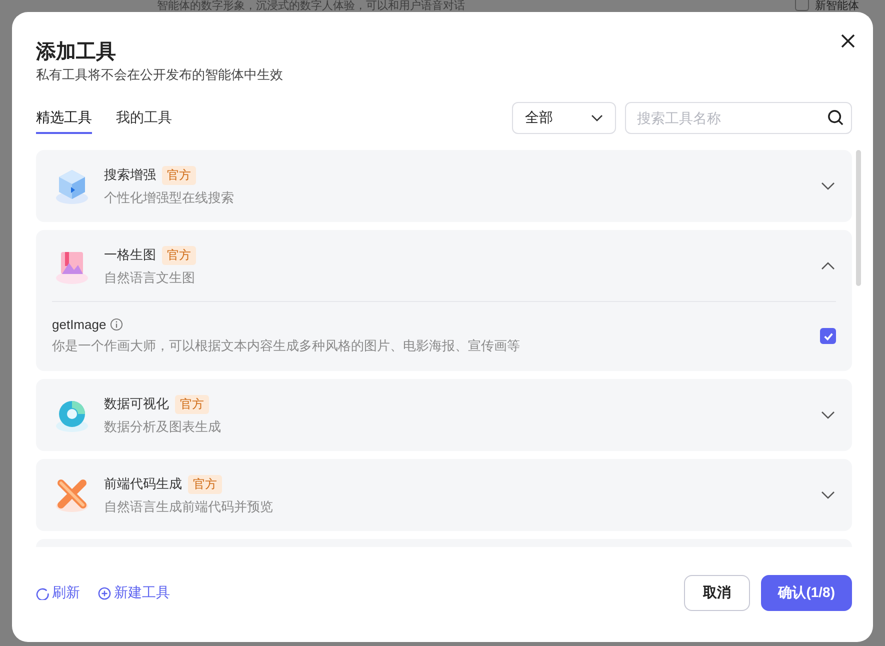  What do you see at coordinates (143, 484) in the screenshot?
I see `tool-name: 前端代码生成` at bounding box center [143, 484].